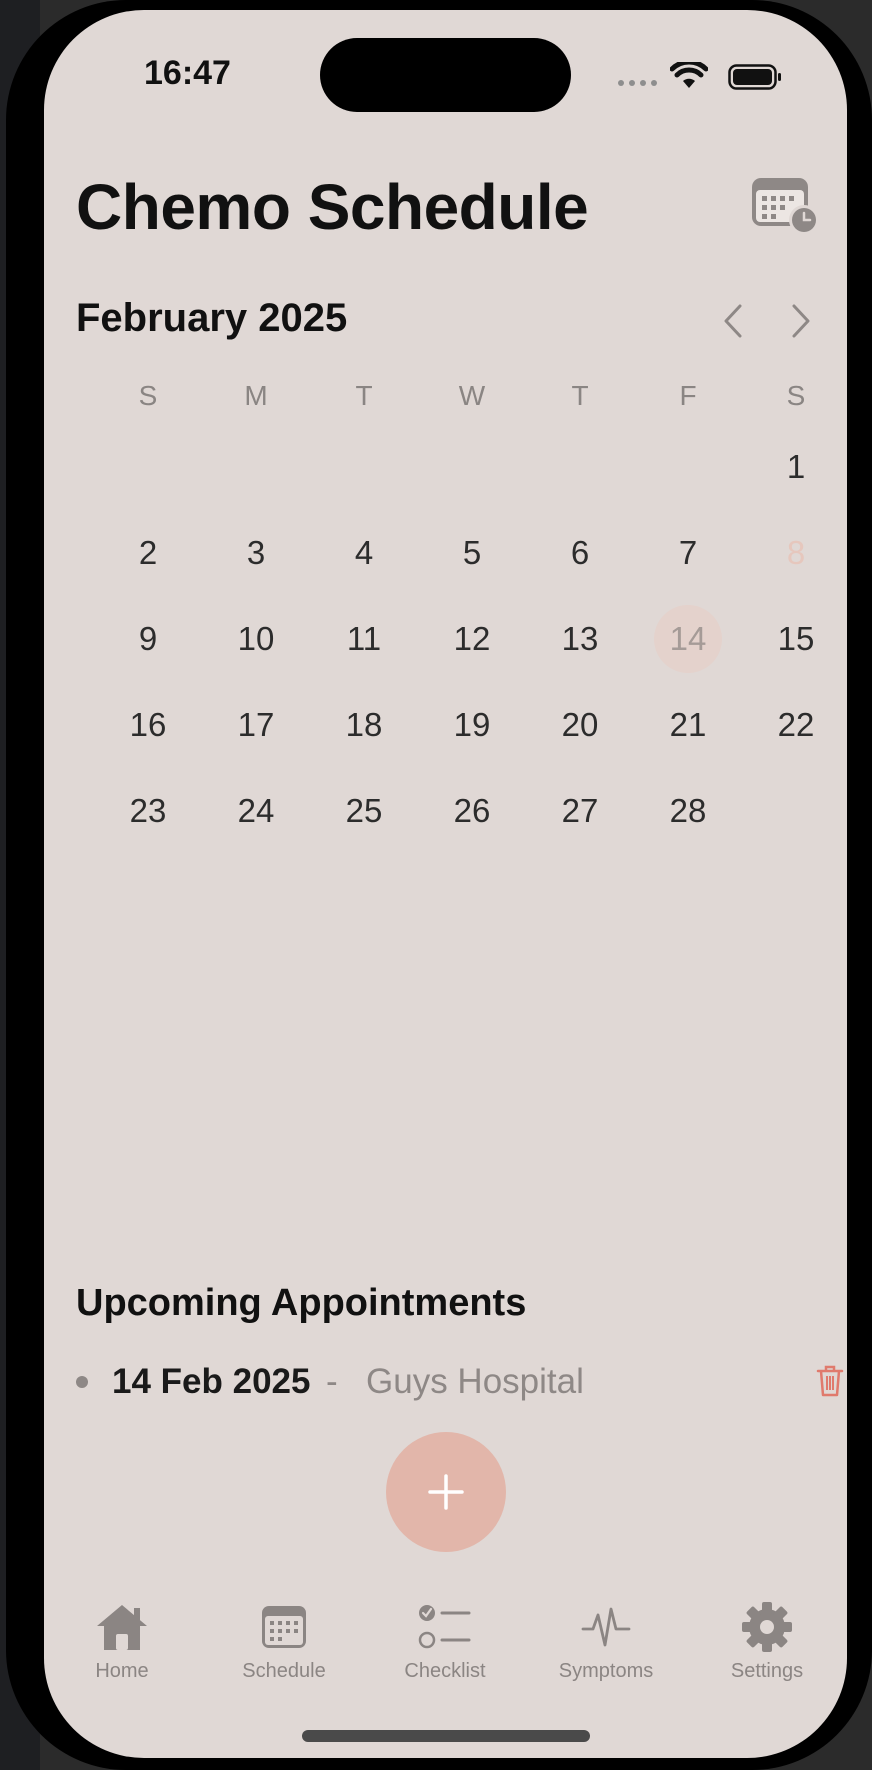 This screenshot has height=1770, width=872. Describe the element at coordinates (284, 1627) in the screenshot. I see `calendar-icon` at that location.